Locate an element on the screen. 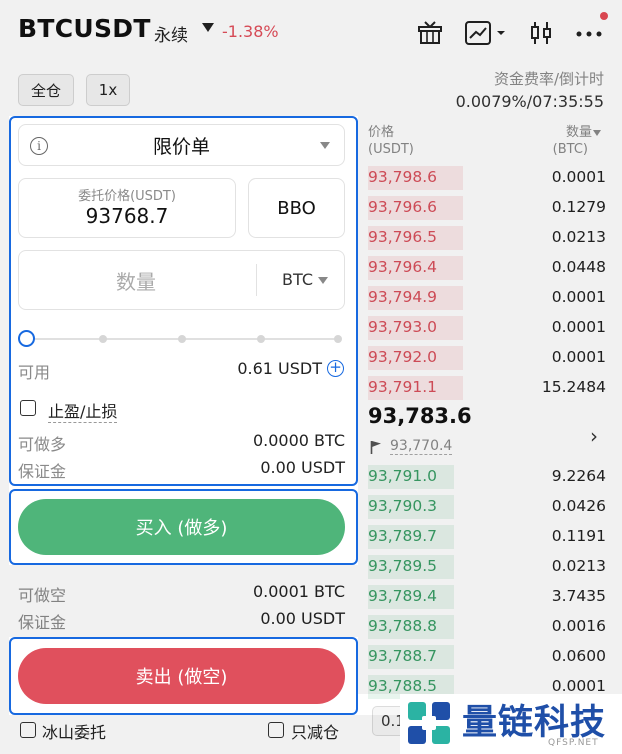 This screenshot has height=754, width=622. symbol-dropdown-icon is located at coordinates (208, 27).